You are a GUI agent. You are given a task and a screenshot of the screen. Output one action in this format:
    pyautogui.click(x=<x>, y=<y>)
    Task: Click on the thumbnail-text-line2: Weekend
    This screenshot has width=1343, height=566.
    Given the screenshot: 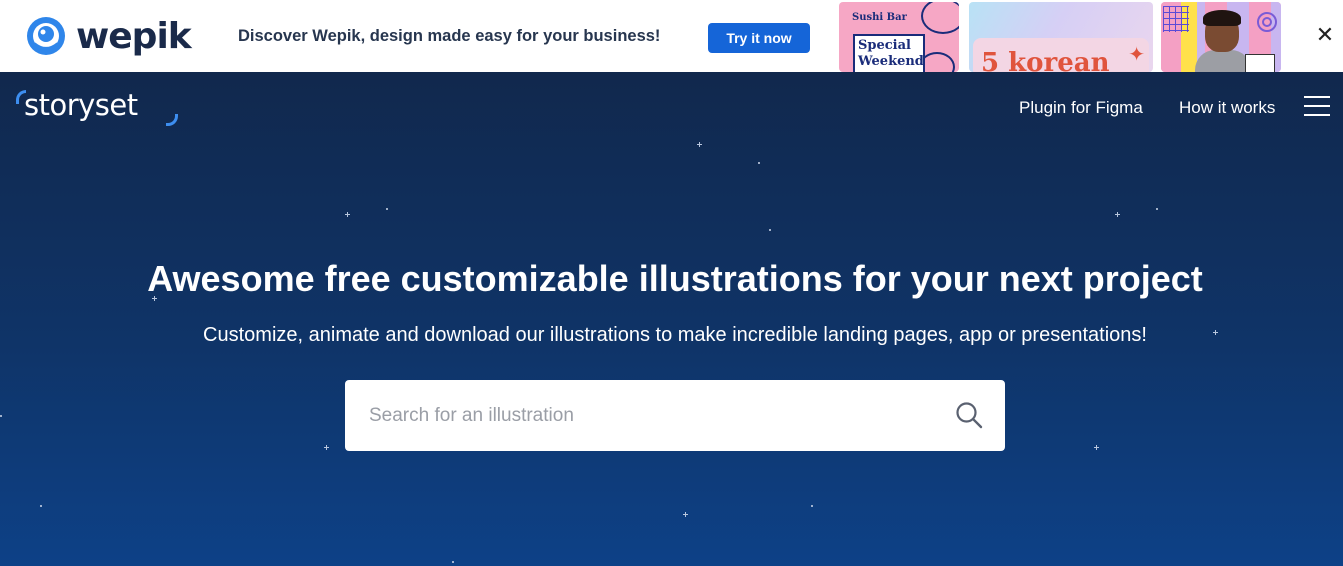 What is the action you would take?
    pyautogui.click(x=891, y=61)
    